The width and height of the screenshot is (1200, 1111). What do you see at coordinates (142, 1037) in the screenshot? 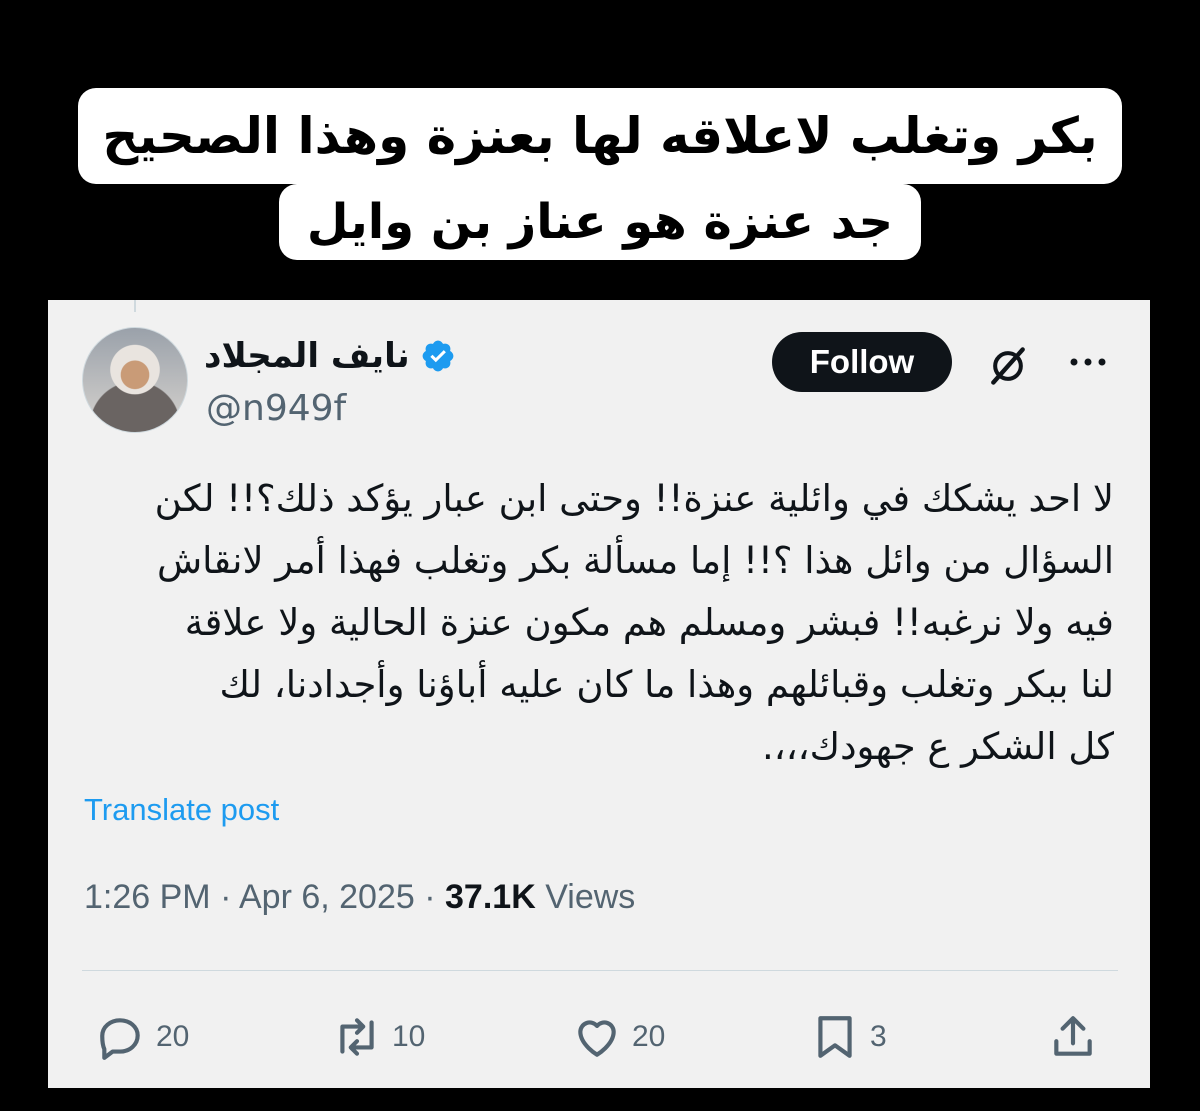
I see `reply-button: 20` at bounding box center [142, 1037].